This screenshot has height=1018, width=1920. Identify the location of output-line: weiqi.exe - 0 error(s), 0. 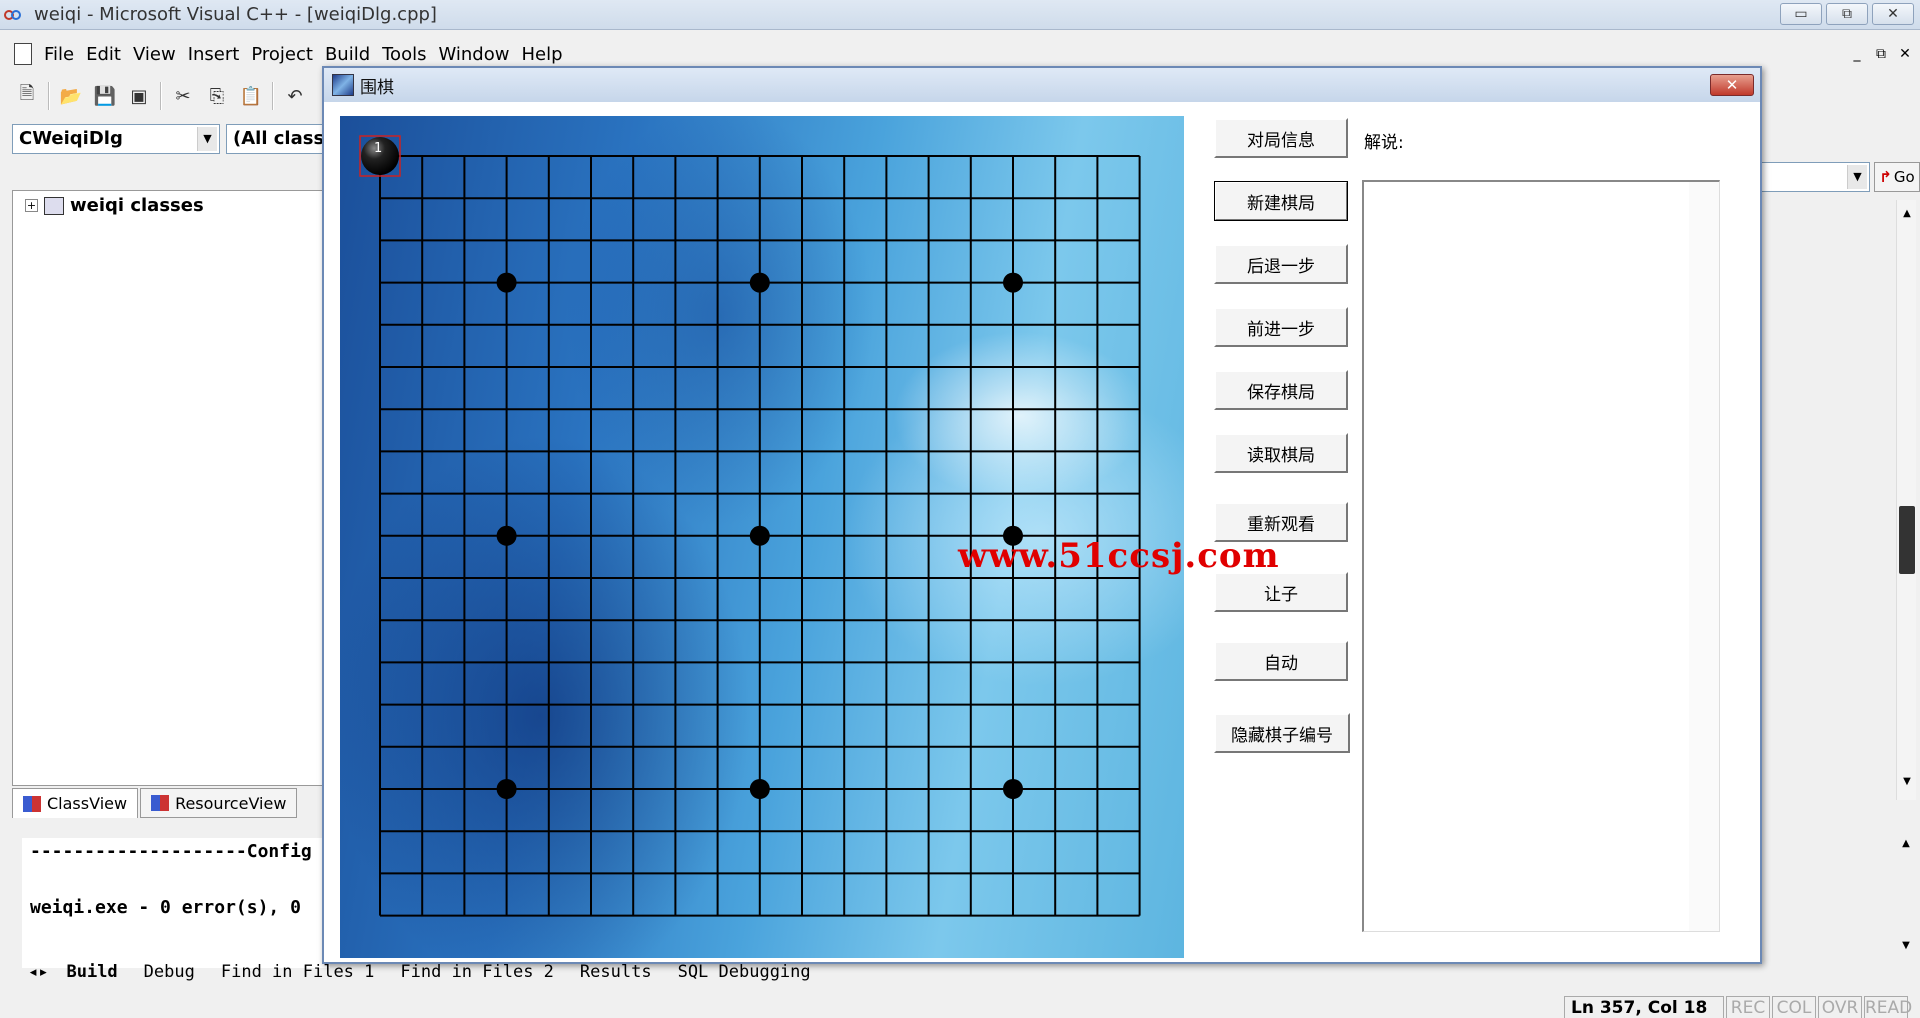
(165, 907).